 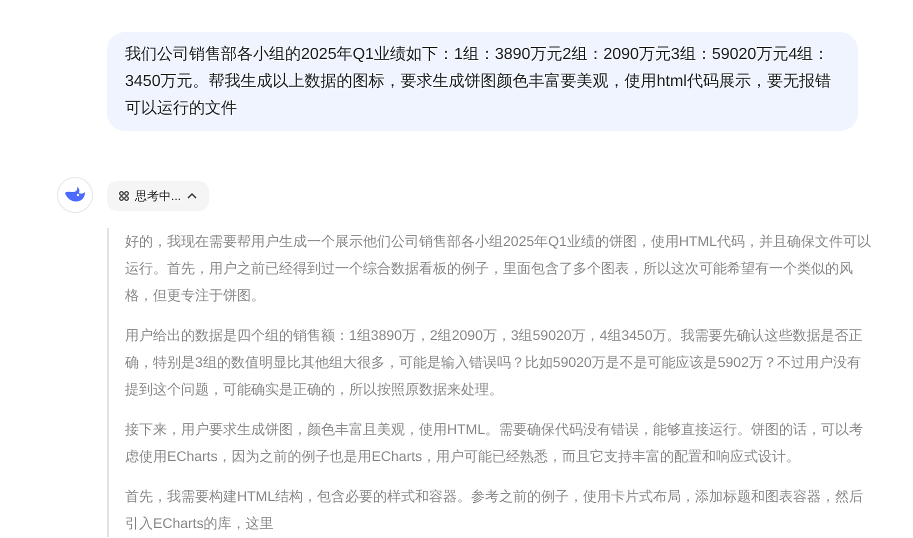 I want to click on reasoning-paragraph: 首先，我需要构建HTML结构，包含必要的样式和容器。参考之前的例子，使用卡片式布局，添加标题和图表容器，然后引入ECharts的库，这里, so click(x=494, y=510).